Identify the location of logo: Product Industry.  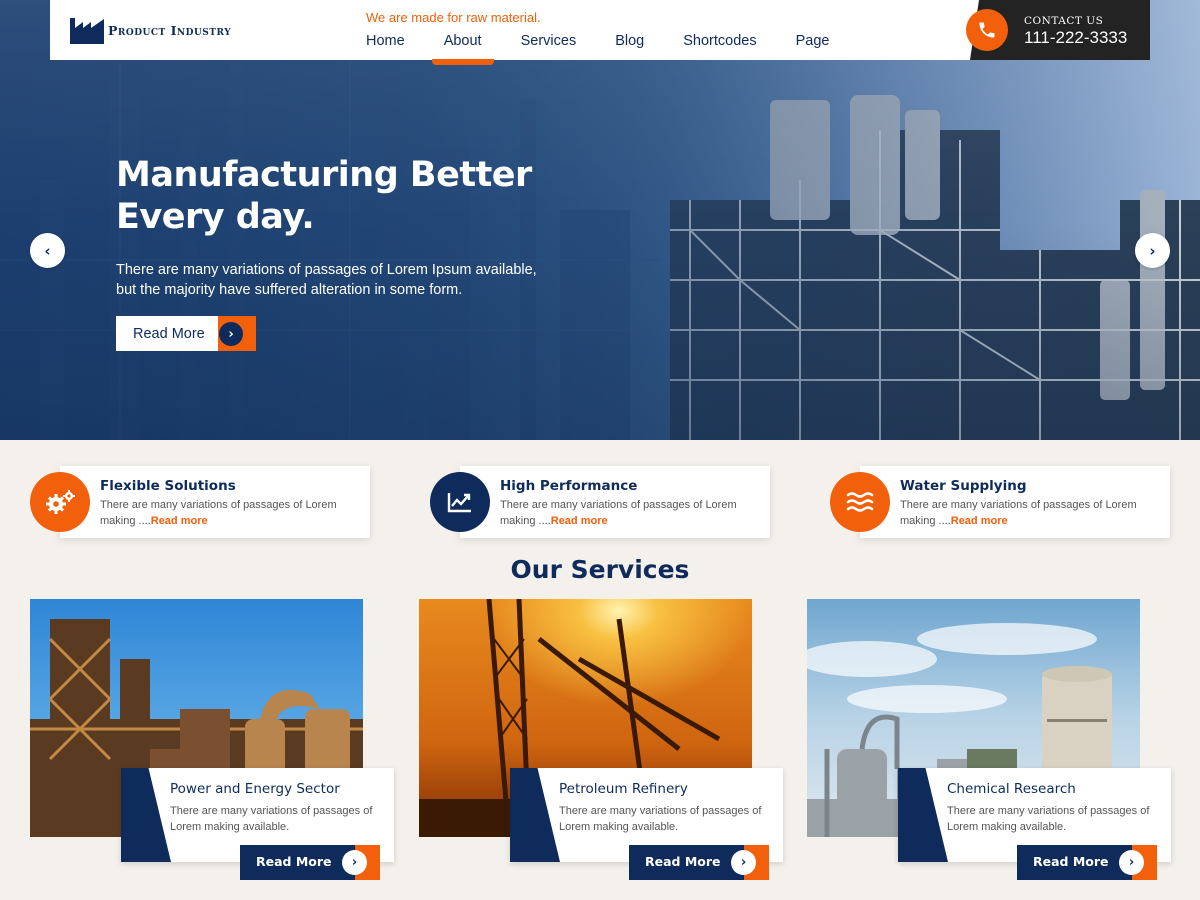
(150, 30).